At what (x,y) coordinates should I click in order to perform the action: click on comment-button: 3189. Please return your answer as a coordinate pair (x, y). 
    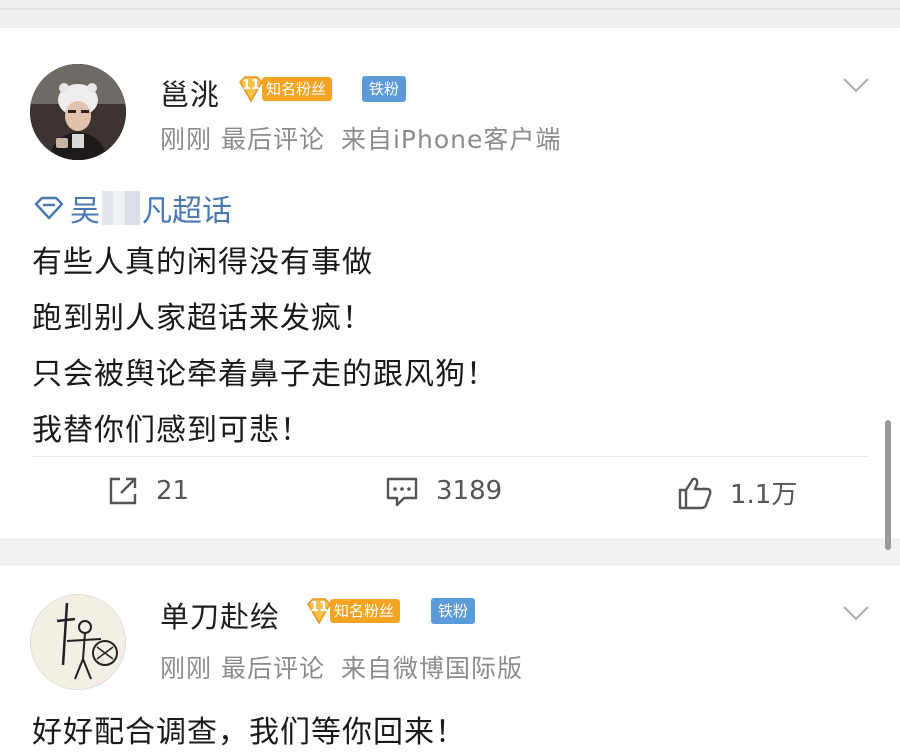
    Looking at the image, I should click on (443, 491).